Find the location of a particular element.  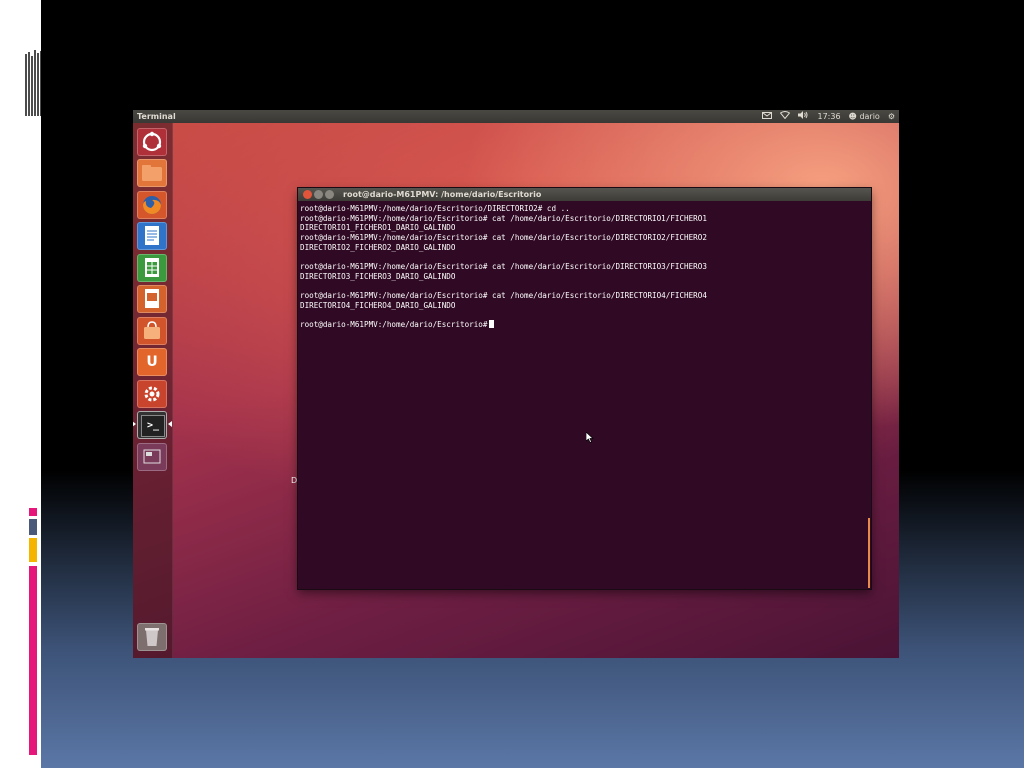

terminal-line: DIRECTORIO1_FICHERO1_DARIO_GALINDO is located at coordinates (378, 228).